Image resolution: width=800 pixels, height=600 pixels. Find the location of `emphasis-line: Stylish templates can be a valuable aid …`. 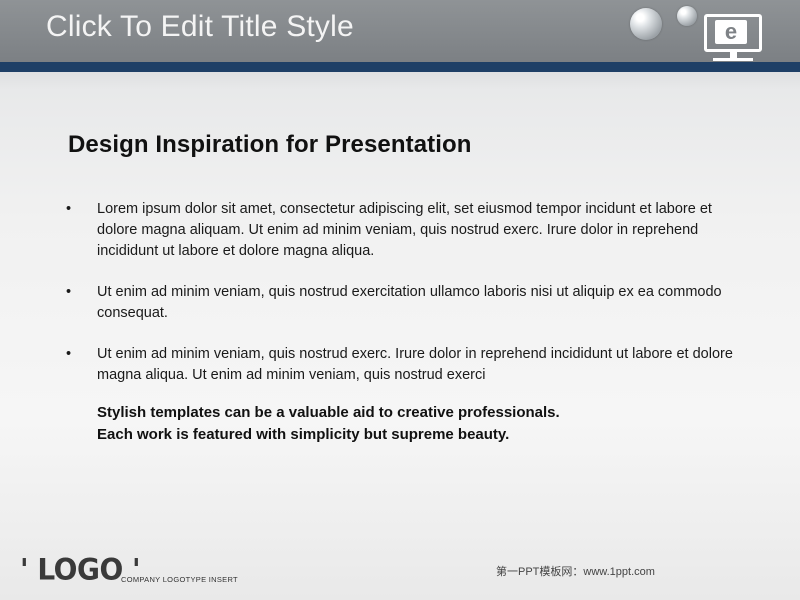

emphasis-line: Stylish templates can be a valuable aid … is located at coordinates (328, 412).